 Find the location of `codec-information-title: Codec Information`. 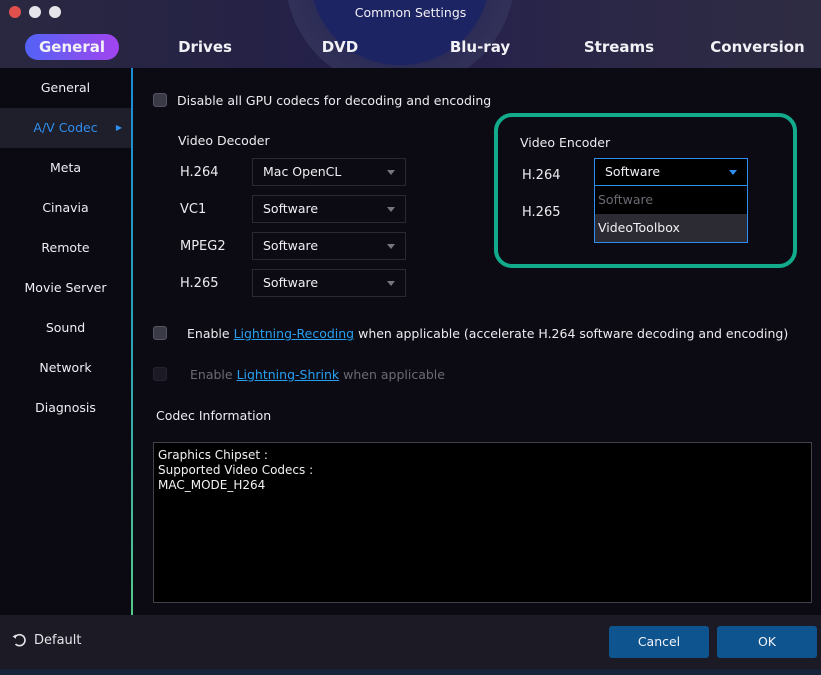

codec-information-title: Codec Information is located at coordinates (214, 415).